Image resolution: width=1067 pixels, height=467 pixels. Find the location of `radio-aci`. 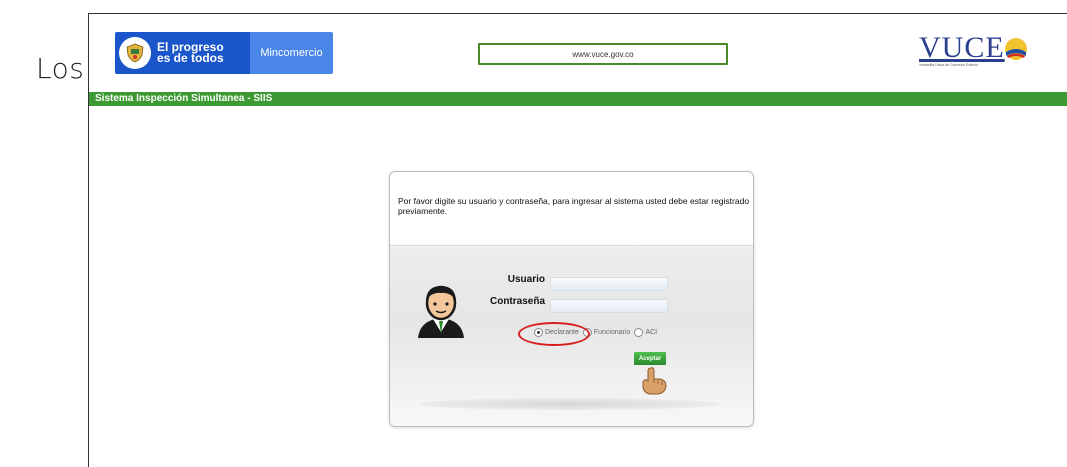

radio-aci is located at coordinates (639, 332).